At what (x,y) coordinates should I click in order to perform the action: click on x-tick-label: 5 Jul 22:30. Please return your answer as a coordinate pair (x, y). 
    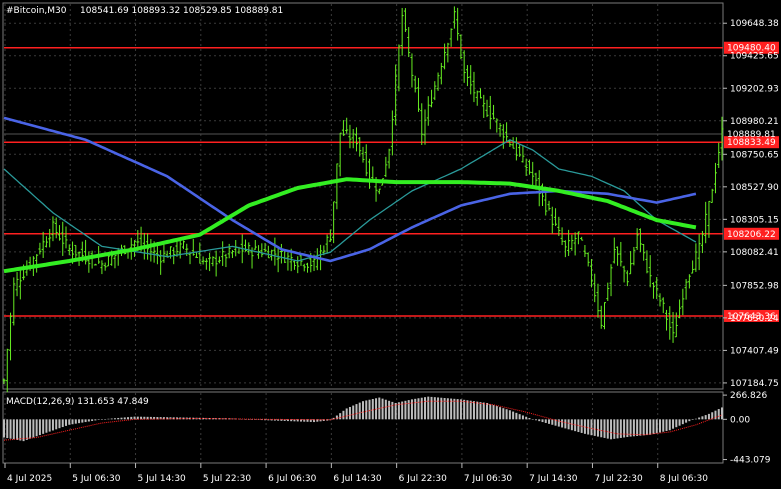
    Looking at the image, I should click on (227, 479).